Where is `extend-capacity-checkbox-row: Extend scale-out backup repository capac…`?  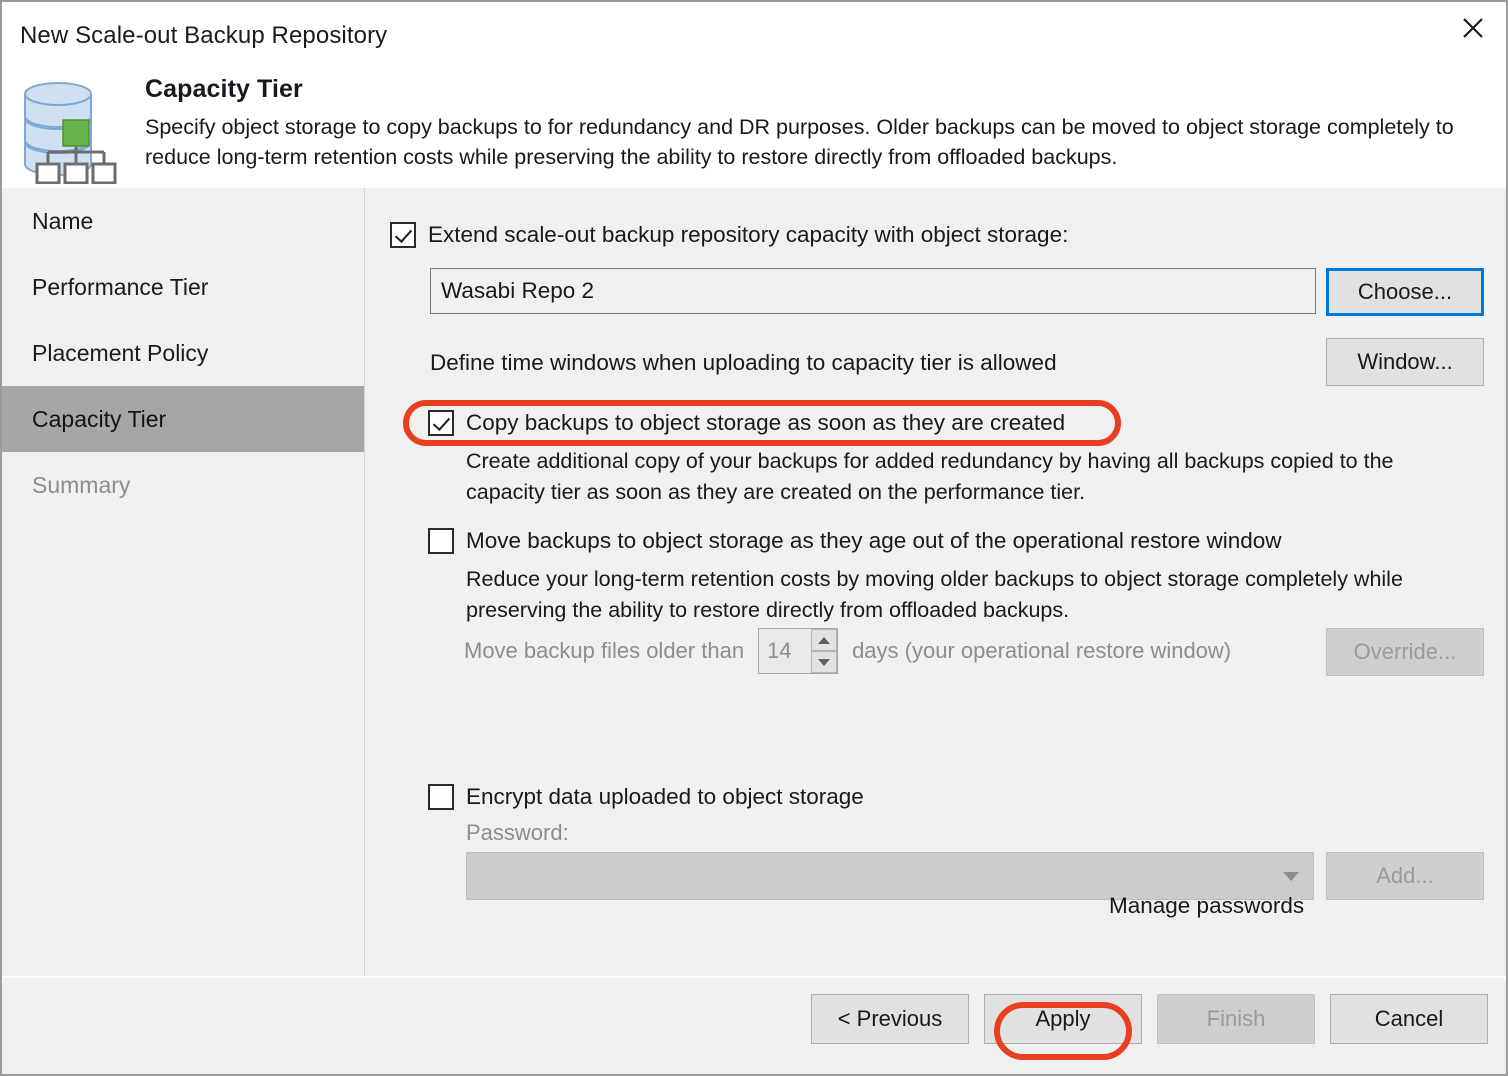 extend-capacity-checkbox-row: Extend scale-out backup repository capac… is located at coordinates (729, 235).